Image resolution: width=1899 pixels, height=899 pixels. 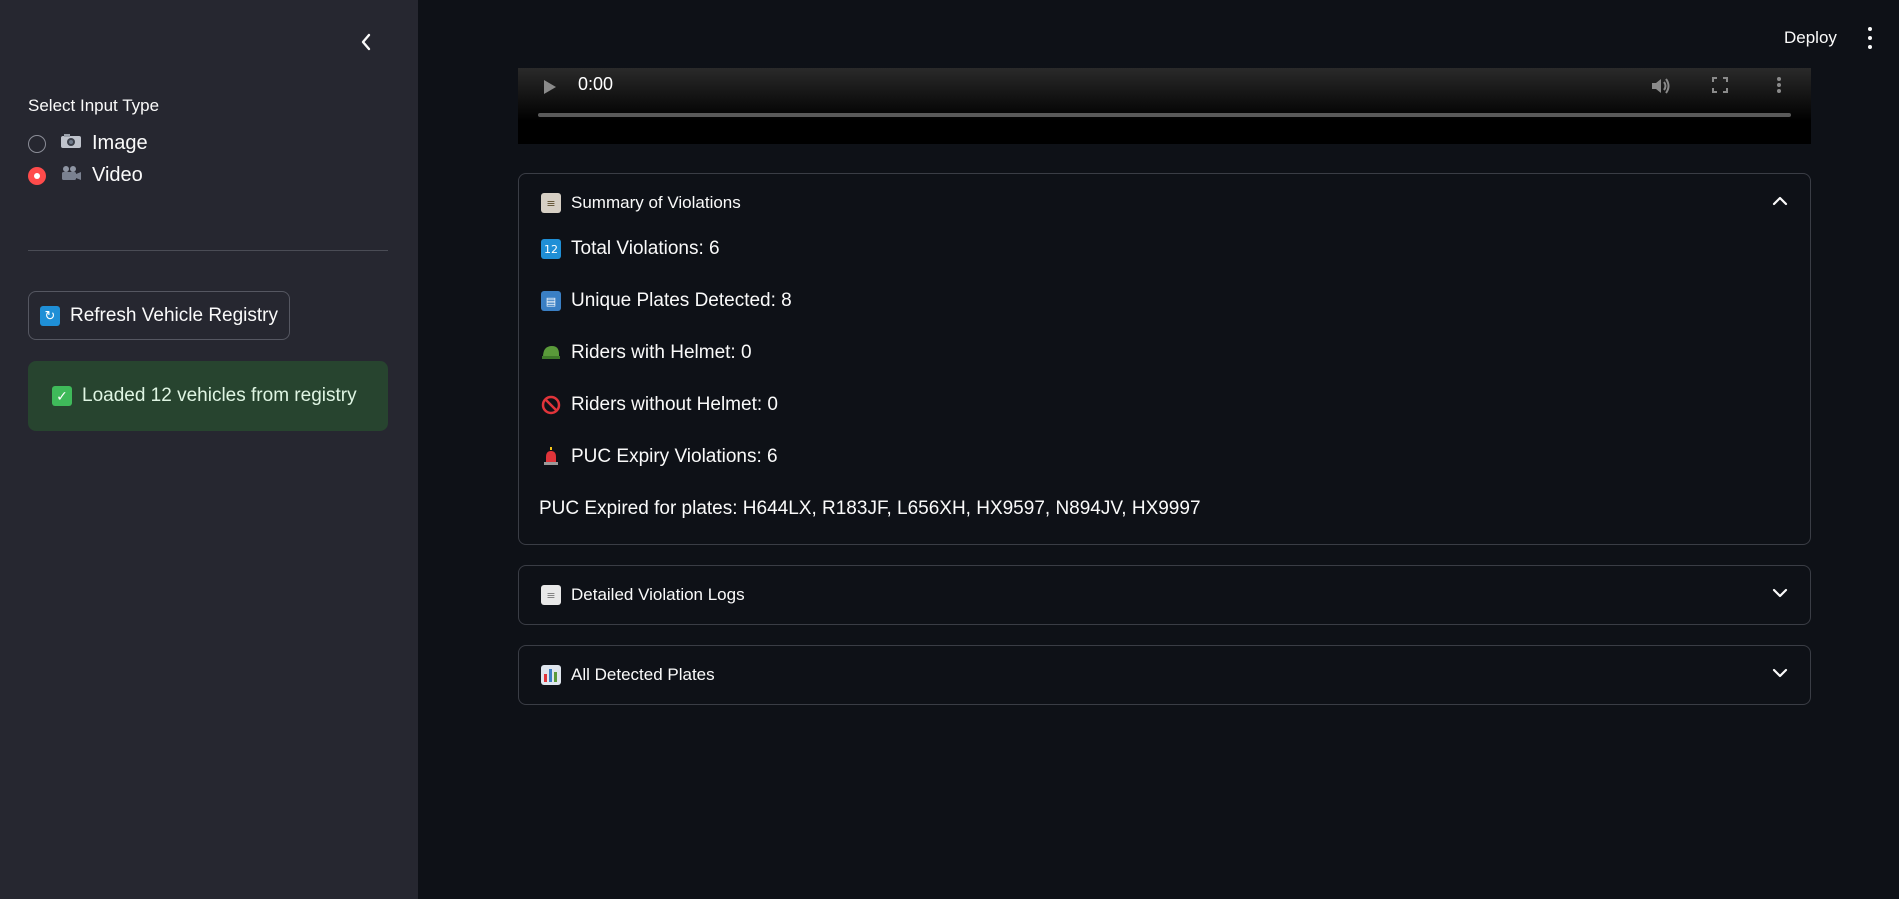 What do you see at coordinates (120, 143) in the screenshot?
I see `radio-option-label: Image` at bounding box center [120, 143].